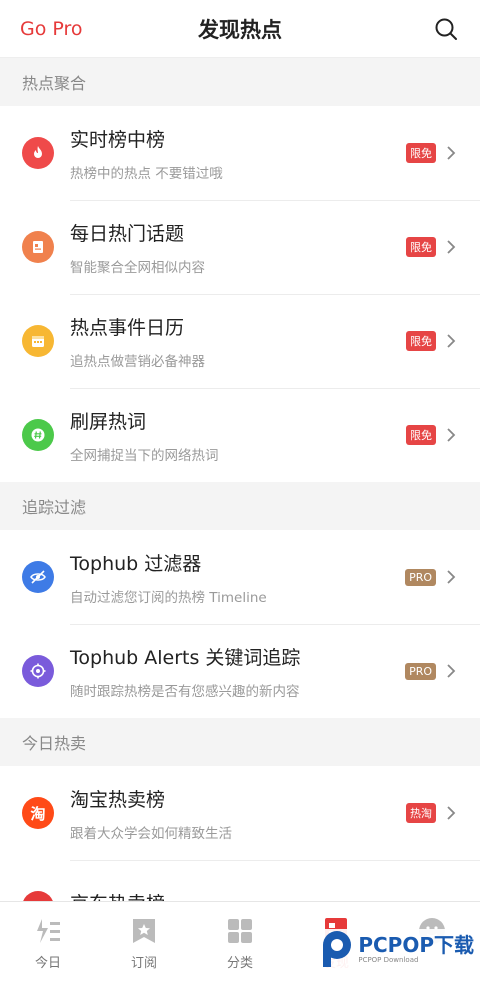  Describe the element at coordinates (38, 671) in the screenshot. I see `target-icon` at that location.